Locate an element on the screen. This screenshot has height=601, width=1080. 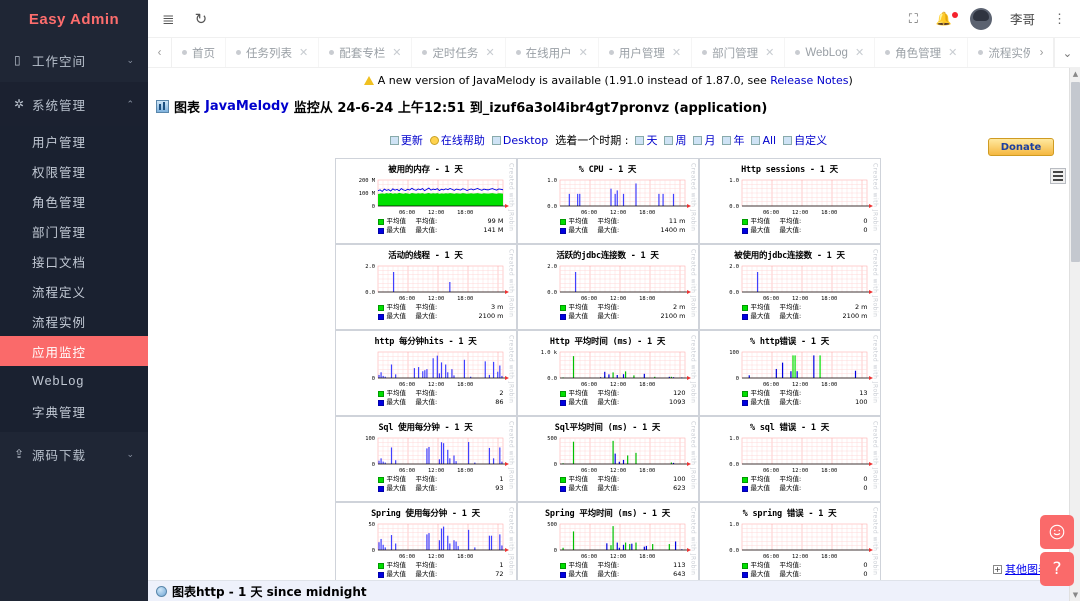
period-week-link: 周 is located at coordinates (680, 140).